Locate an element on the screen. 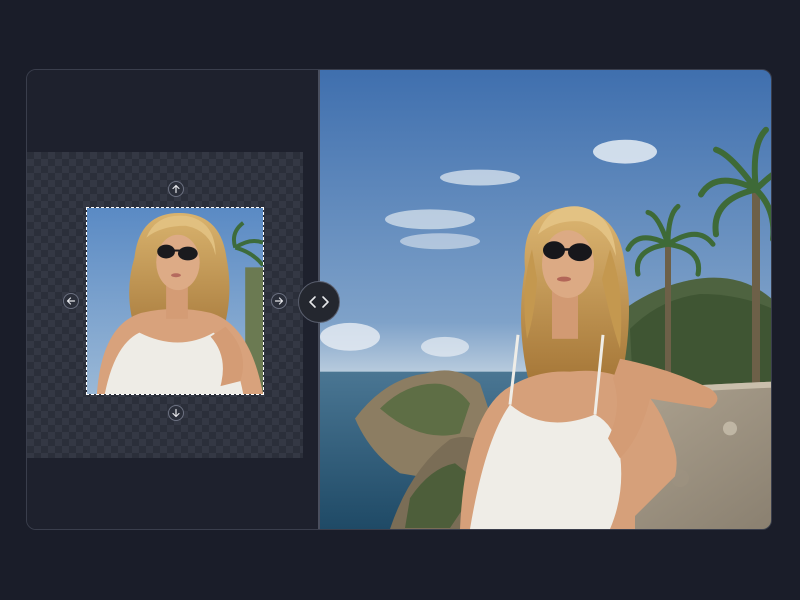 This screenshot has width=800, height=600. expand-right-handle is located at coordinates (279, 301).